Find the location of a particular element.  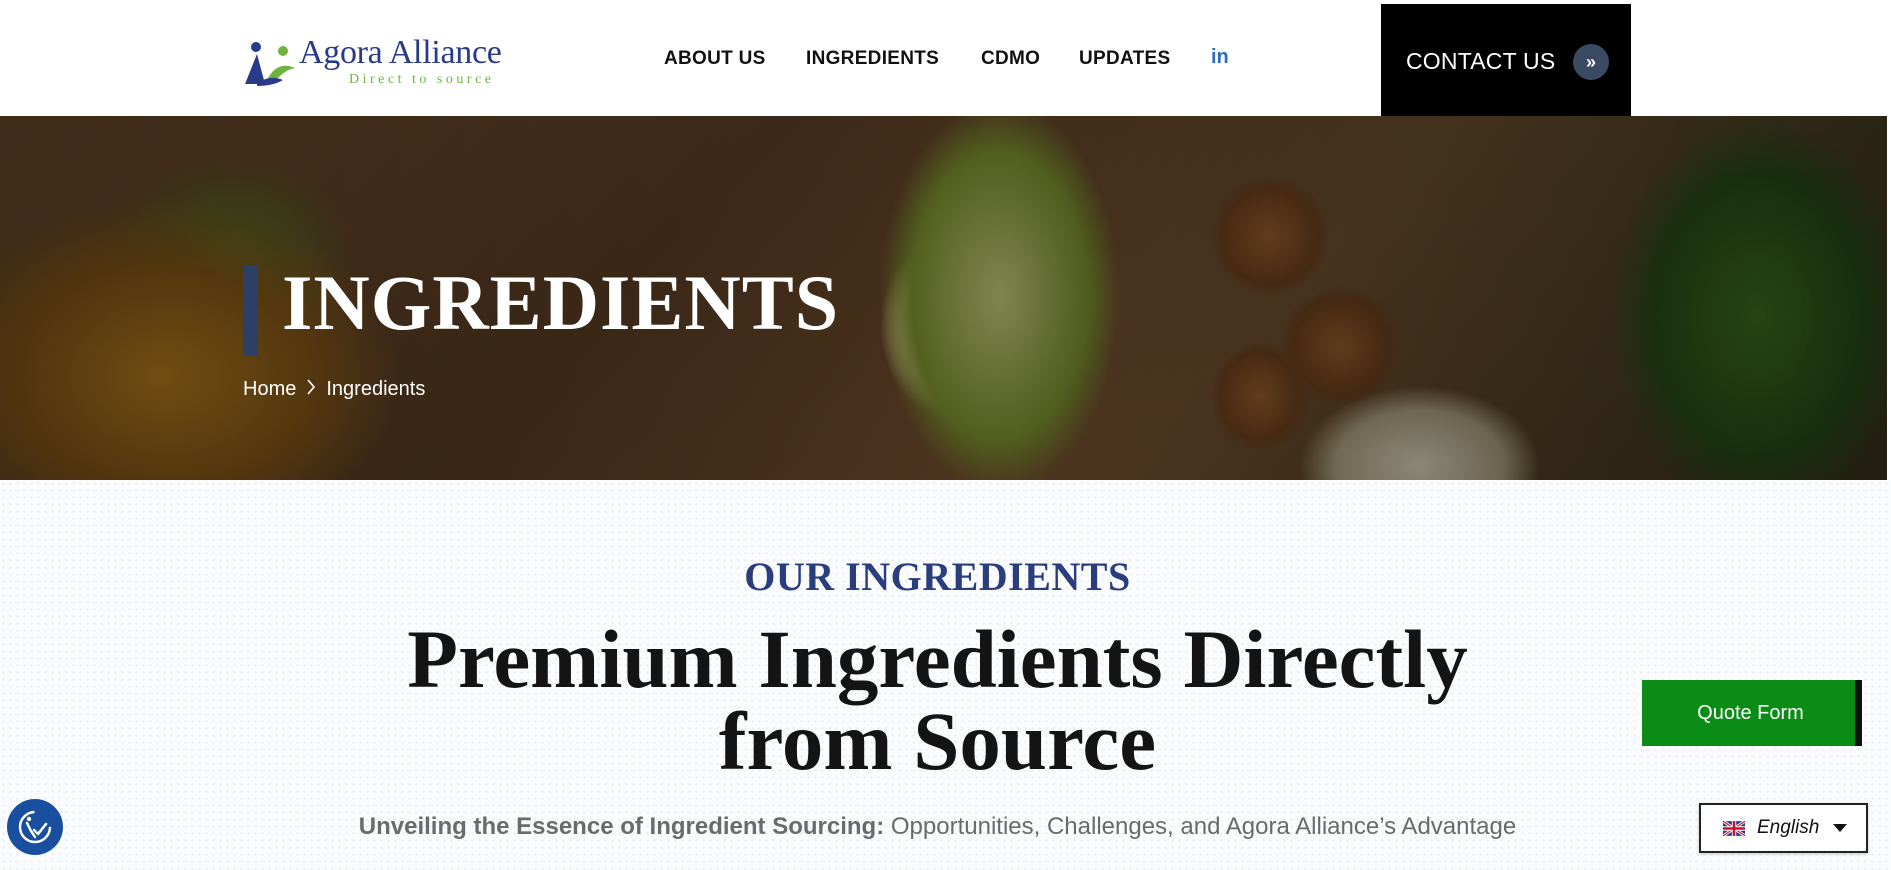

language-selector: English is located at coordinates (1783, 828).